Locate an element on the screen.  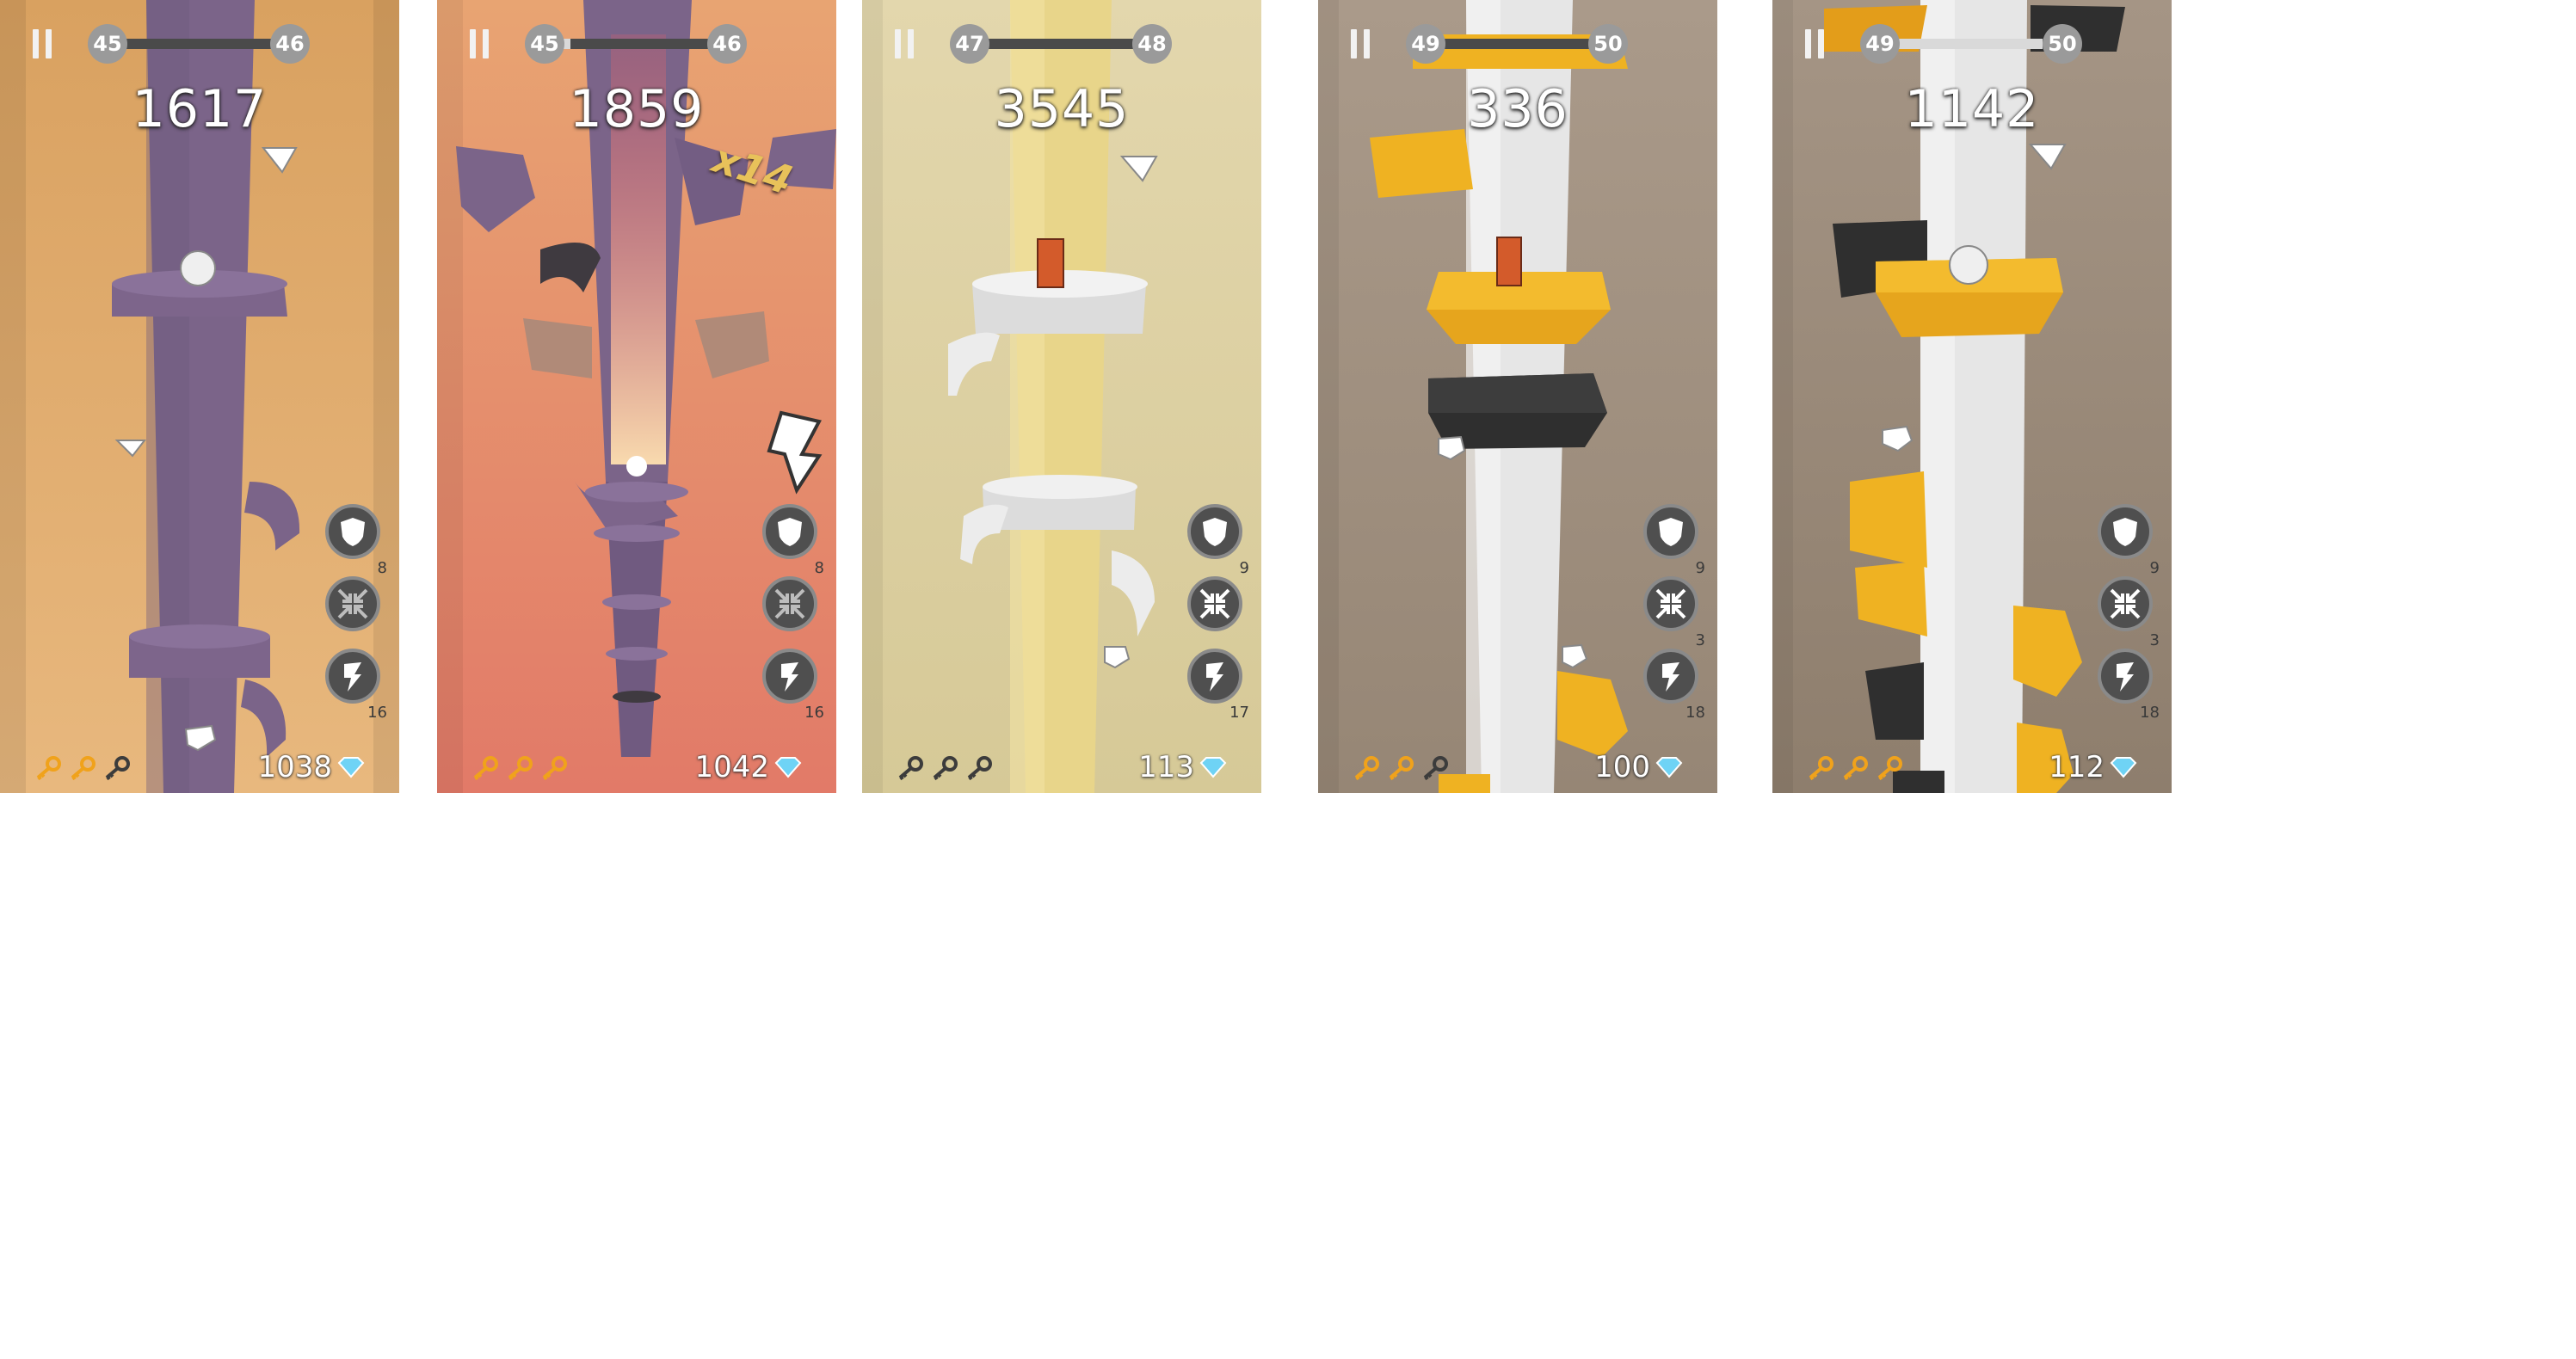
score: 1142 is located at coordinates (1972, 109).